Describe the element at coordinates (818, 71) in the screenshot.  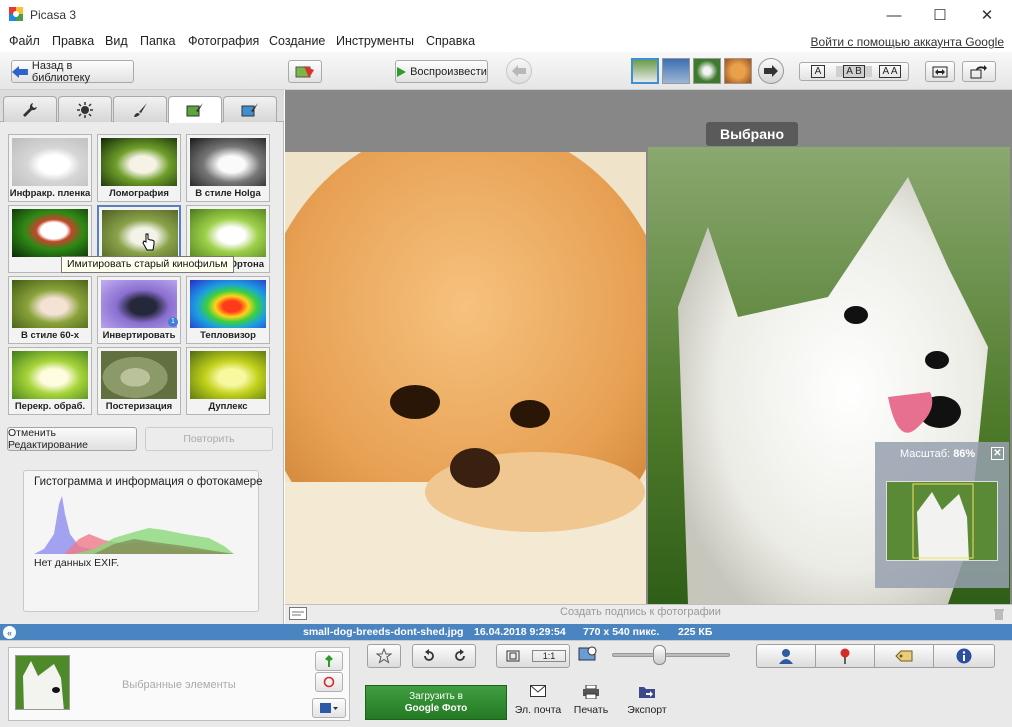
I see `caption-mode-none: A` at that location.